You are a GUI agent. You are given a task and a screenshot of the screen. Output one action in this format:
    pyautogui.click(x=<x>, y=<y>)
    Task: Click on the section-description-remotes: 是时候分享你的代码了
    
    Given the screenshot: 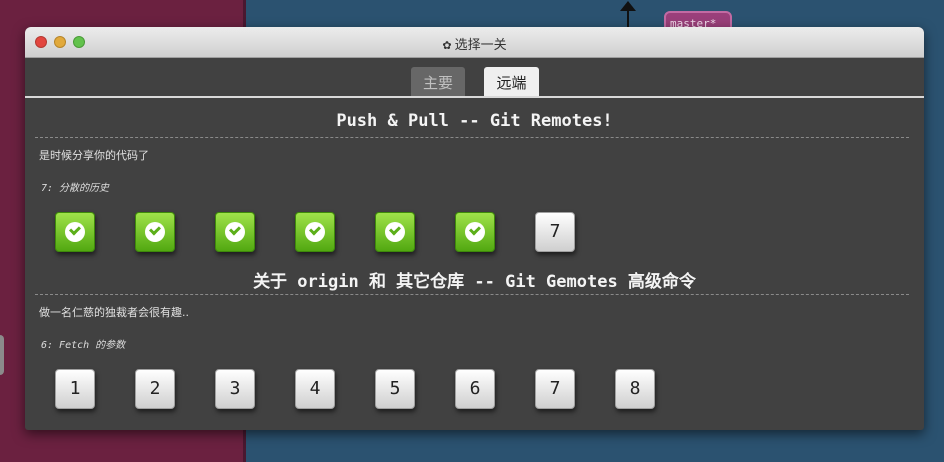 What is the action you would take?
    pyautogui.click(x=94, y=155)
    